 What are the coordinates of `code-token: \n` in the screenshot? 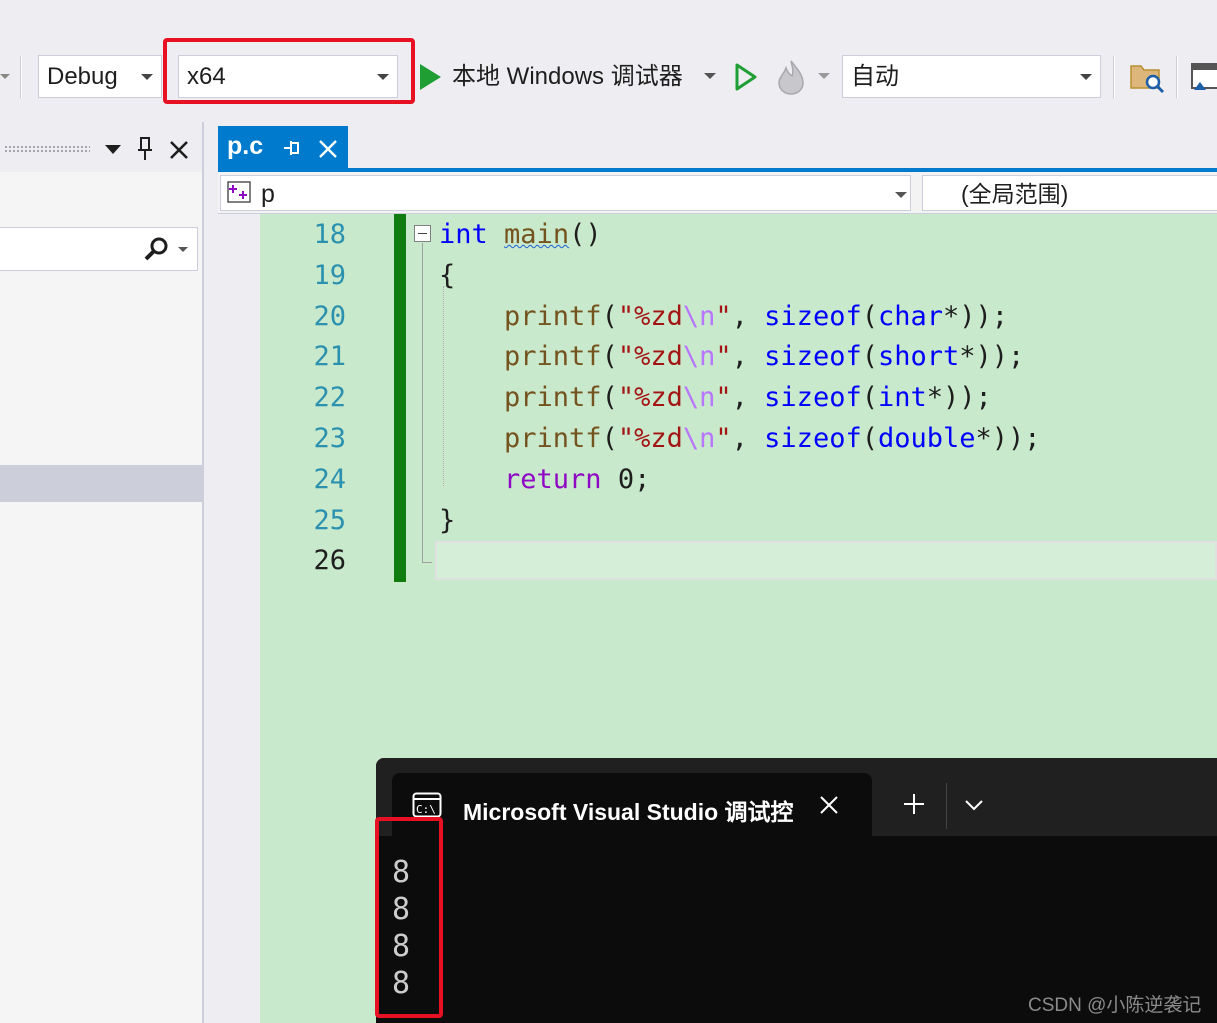 It's located at (699, 357).